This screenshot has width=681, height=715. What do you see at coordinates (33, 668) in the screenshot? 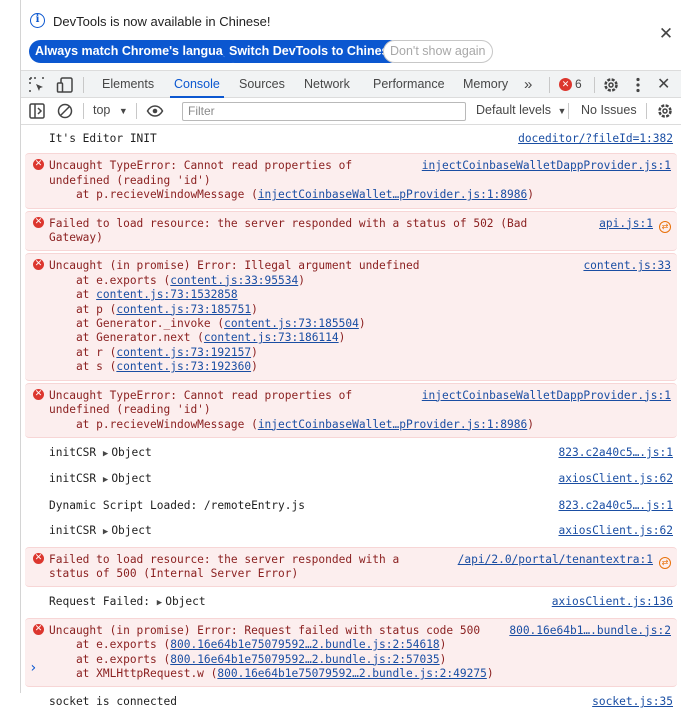
I see `console-prompt: ›` at bounding box center [33, 668].